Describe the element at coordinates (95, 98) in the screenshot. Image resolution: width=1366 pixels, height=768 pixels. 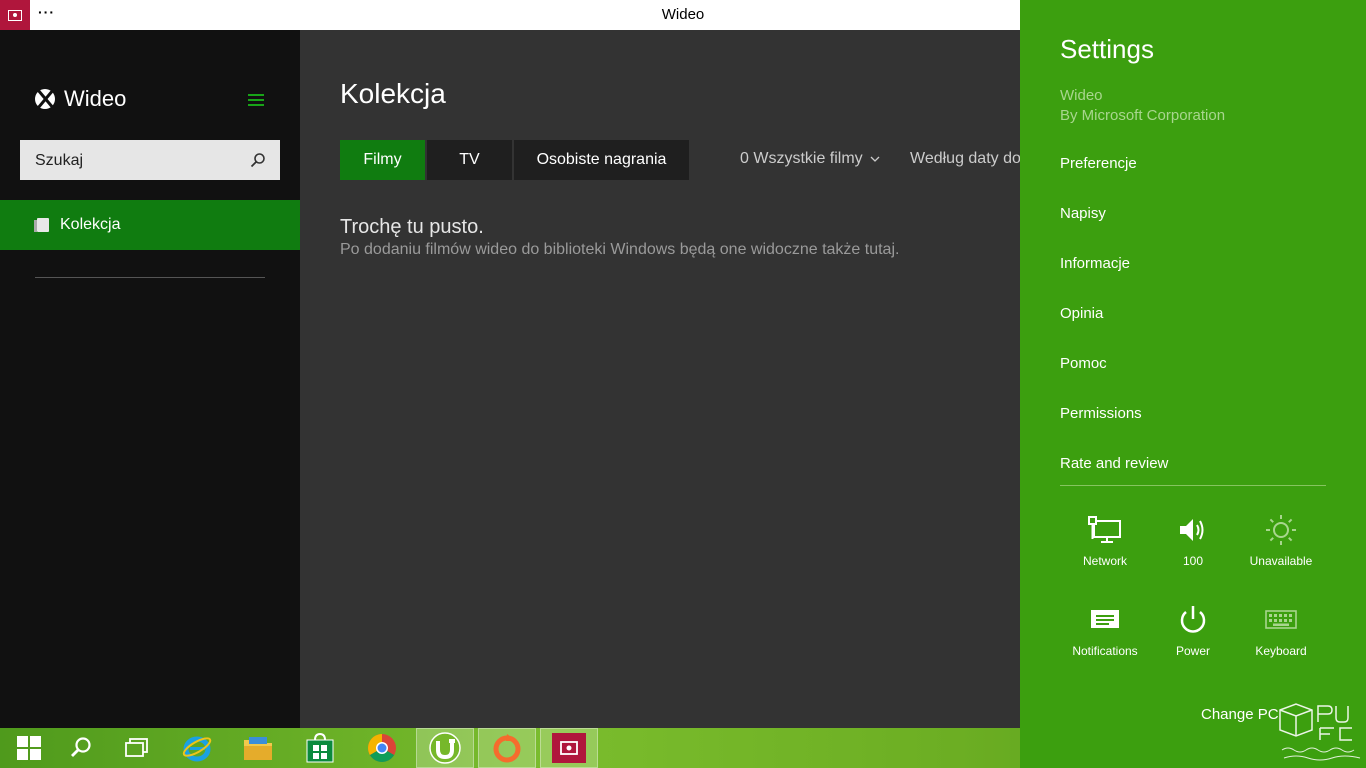
I see `app-name: Wideo` at that location.